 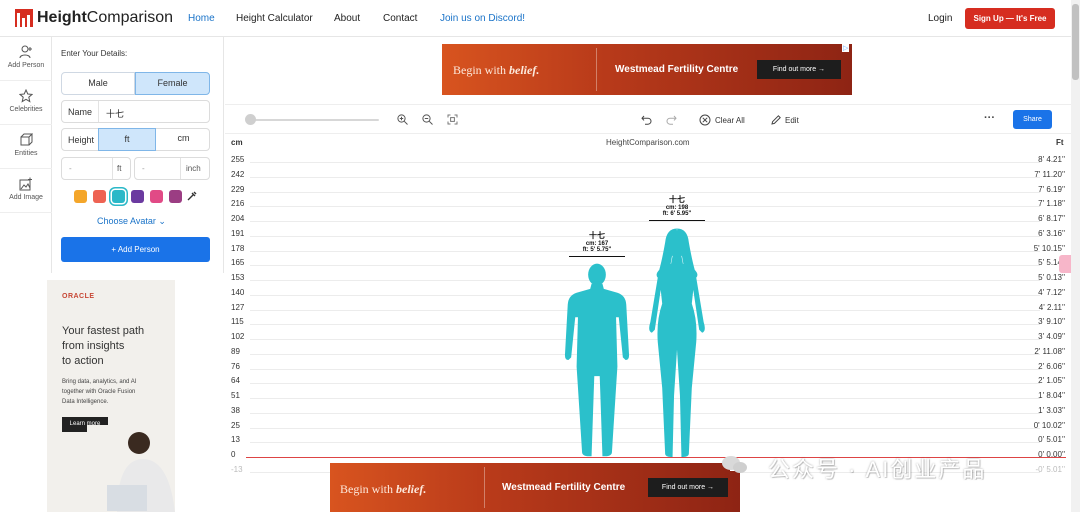 What do you see at coordinates (183, 139) in the screenshot?
I see `unit-cm-toggle: cm` at bounding box center [183, 139].